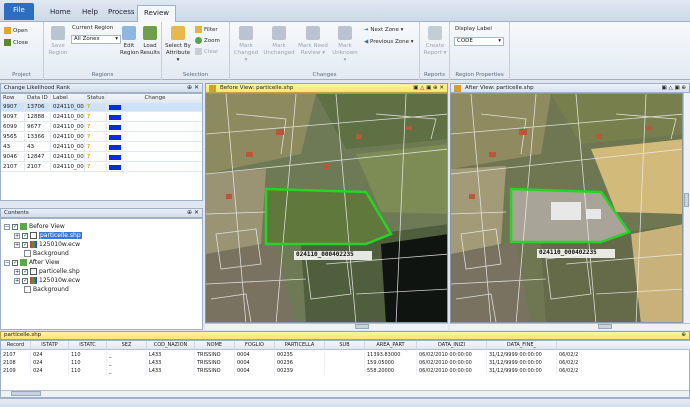 The width and height of the screenshot is (690, 407). Describe the element at coordinates (129, 41) in the screenshot. I see `edit-region-button: Edit Region` at that location.